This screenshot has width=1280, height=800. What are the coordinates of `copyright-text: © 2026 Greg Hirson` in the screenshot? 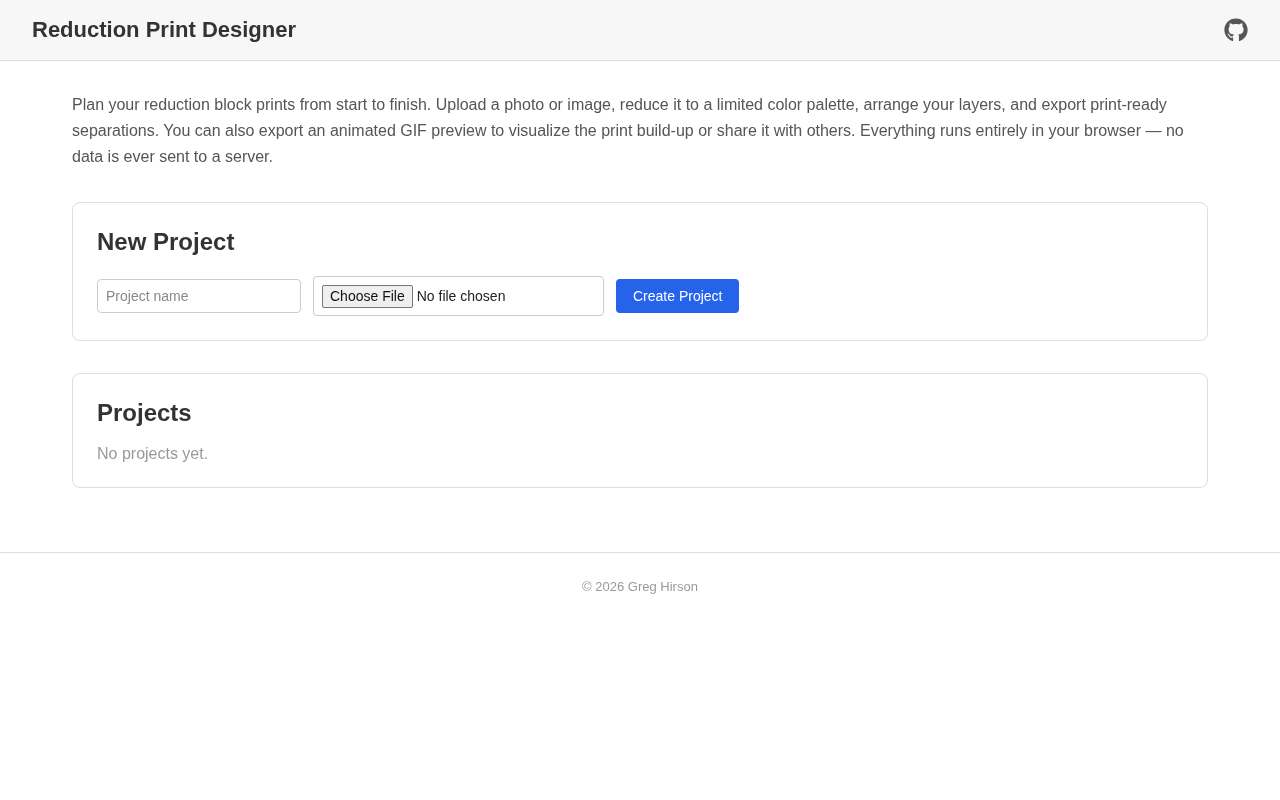 It's located at (640, 586).